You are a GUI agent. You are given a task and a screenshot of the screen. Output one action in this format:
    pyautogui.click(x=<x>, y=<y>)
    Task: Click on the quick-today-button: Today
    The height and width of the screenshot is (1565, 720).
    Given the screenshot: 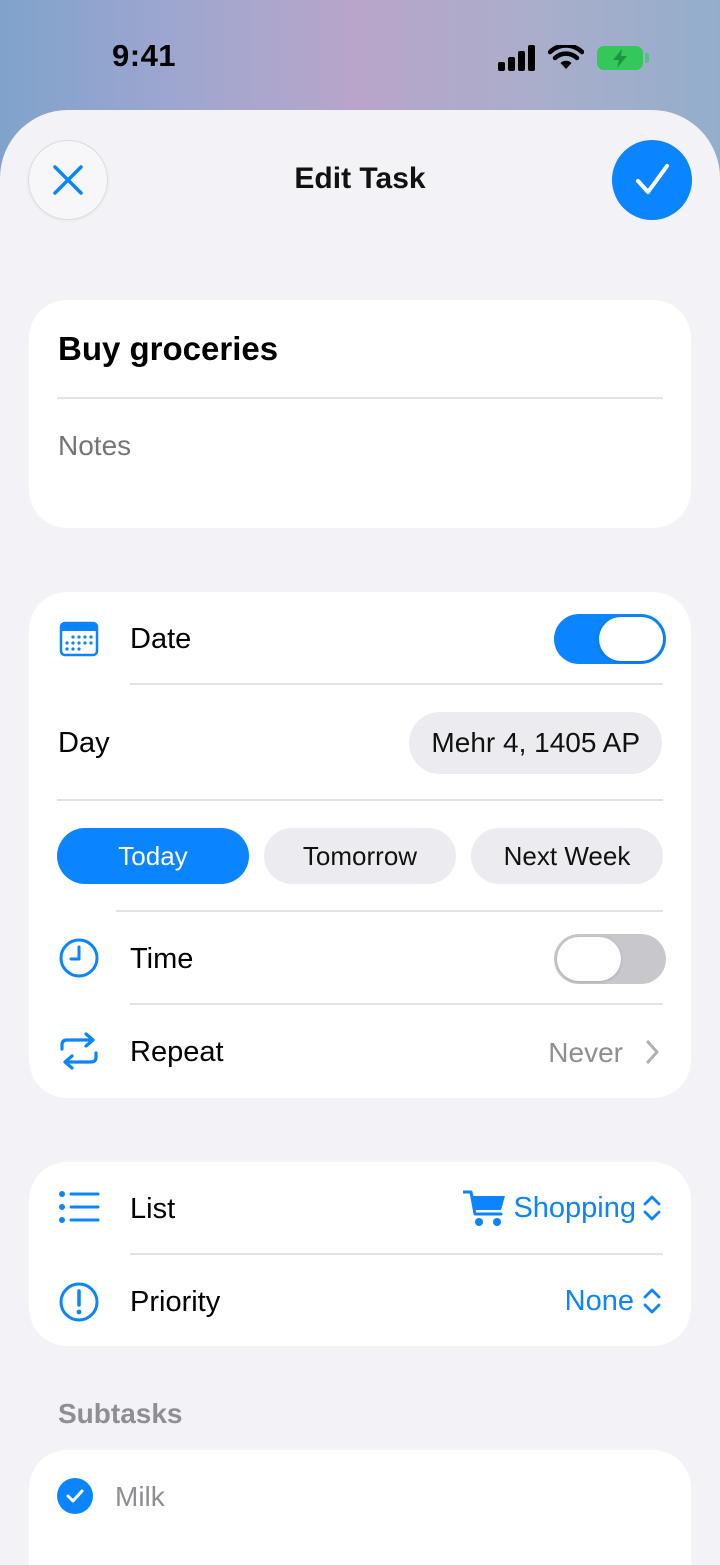 What is the action you would take?
    pyautogui.click(x=153, y=856)
    